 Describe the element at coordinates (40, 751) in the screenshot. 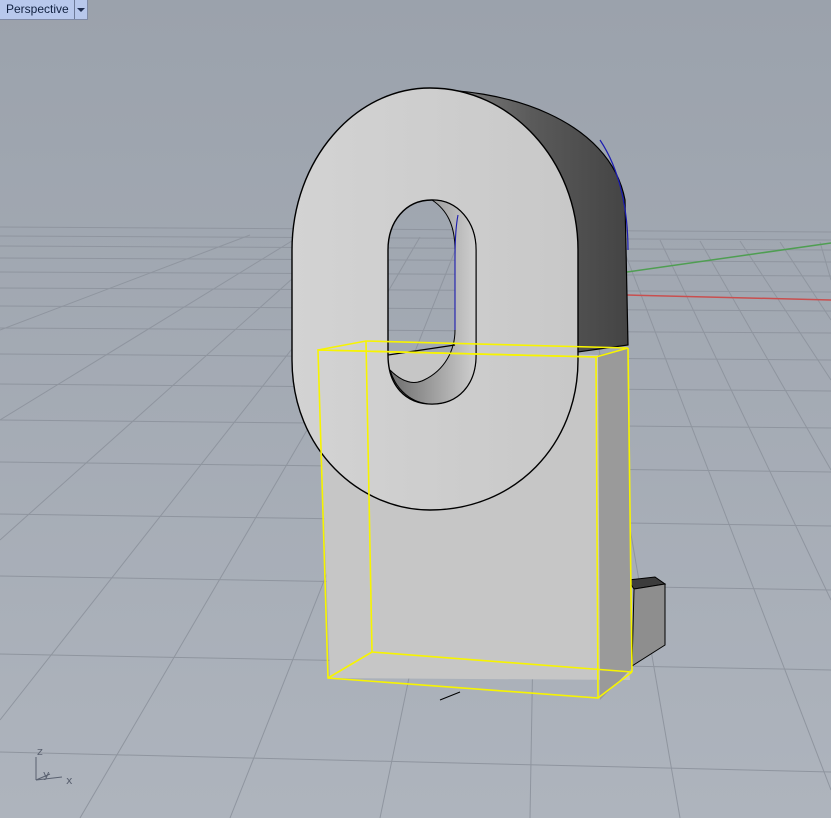

I see `axis-z-label: z` at that location.